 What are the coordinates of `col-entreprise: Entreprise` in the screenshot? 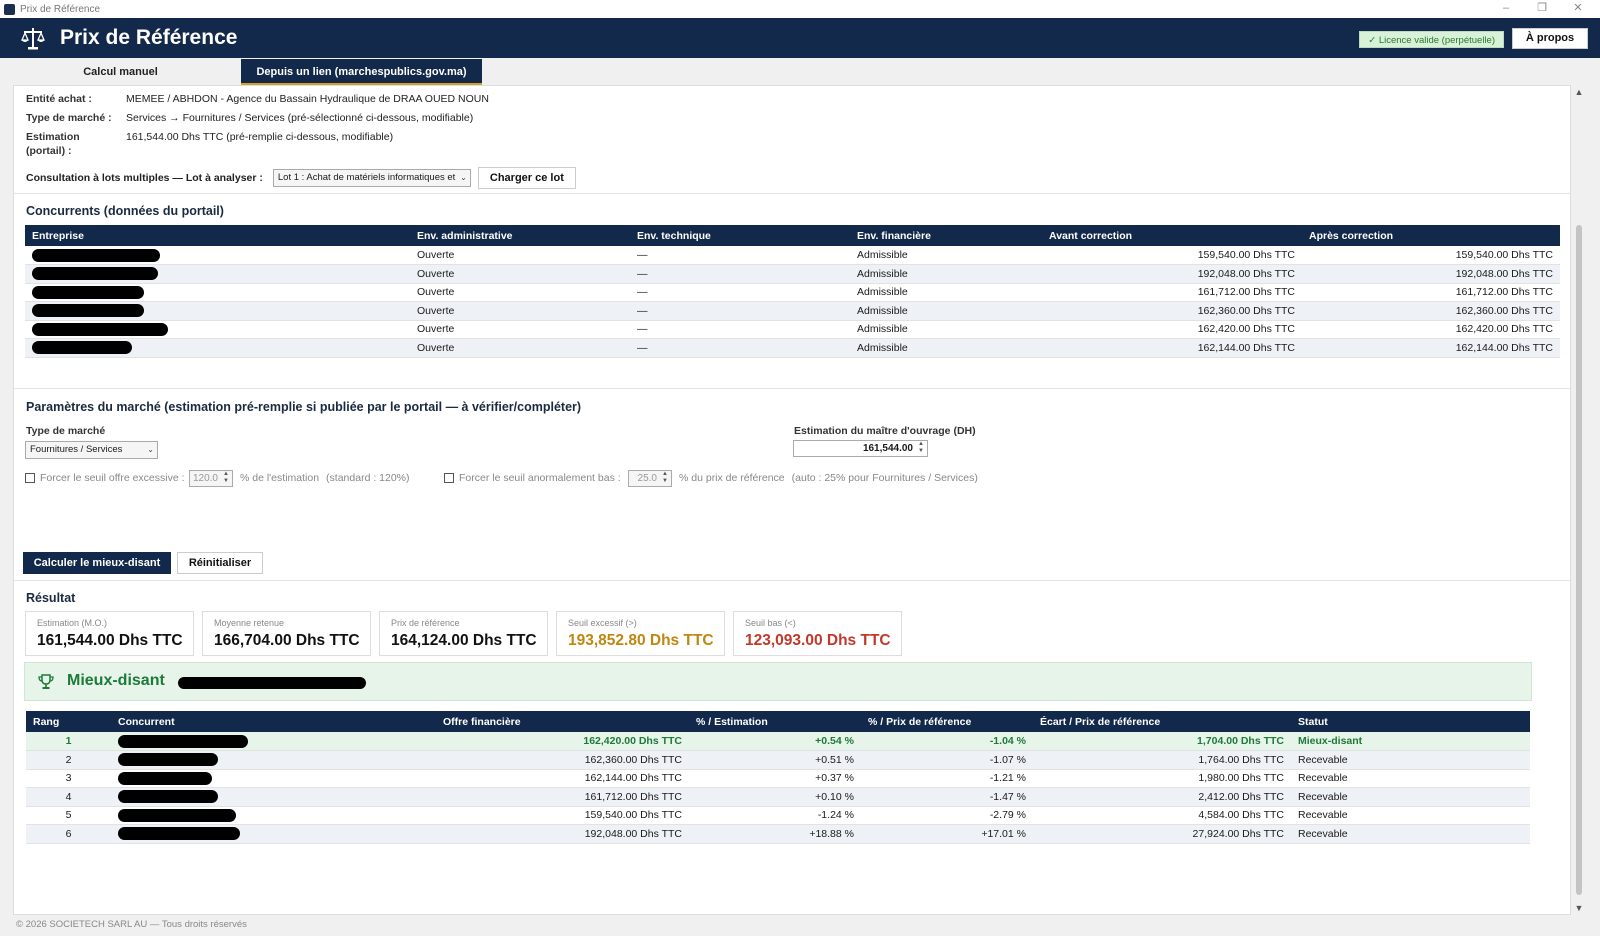 It's located at (217, 235).